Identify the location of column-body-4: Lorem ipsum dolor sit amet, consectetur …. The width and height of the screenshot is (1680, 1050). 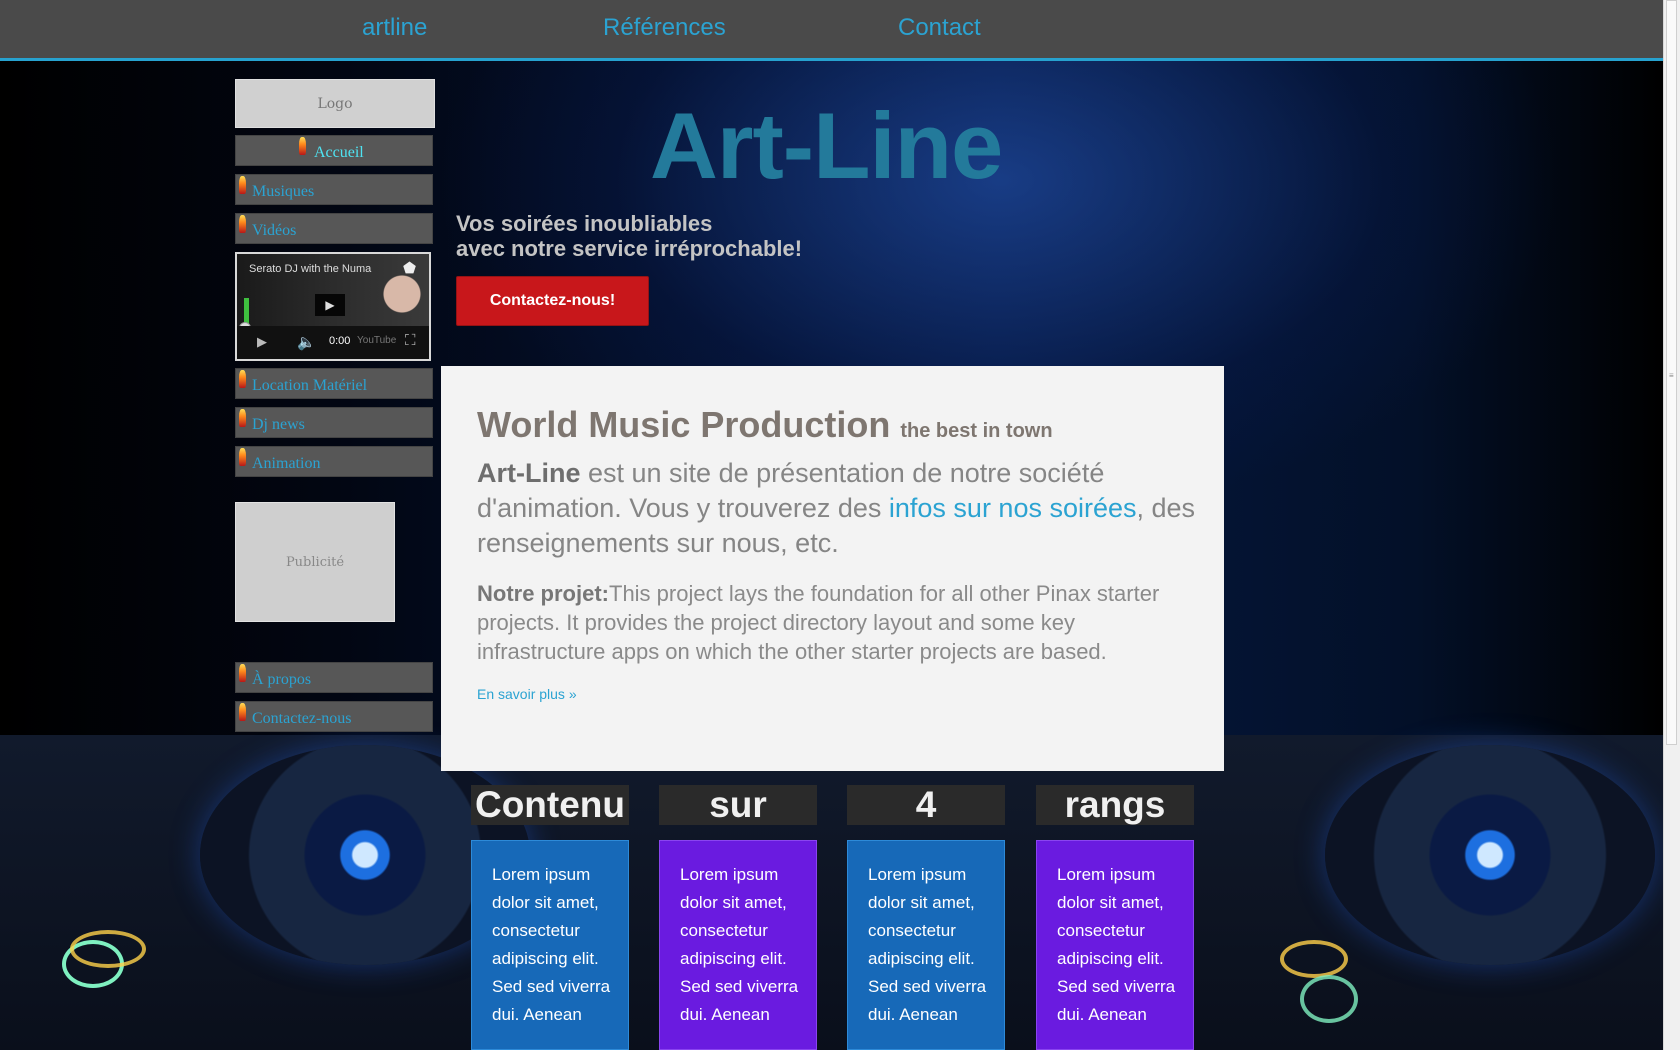
(1115, 945).